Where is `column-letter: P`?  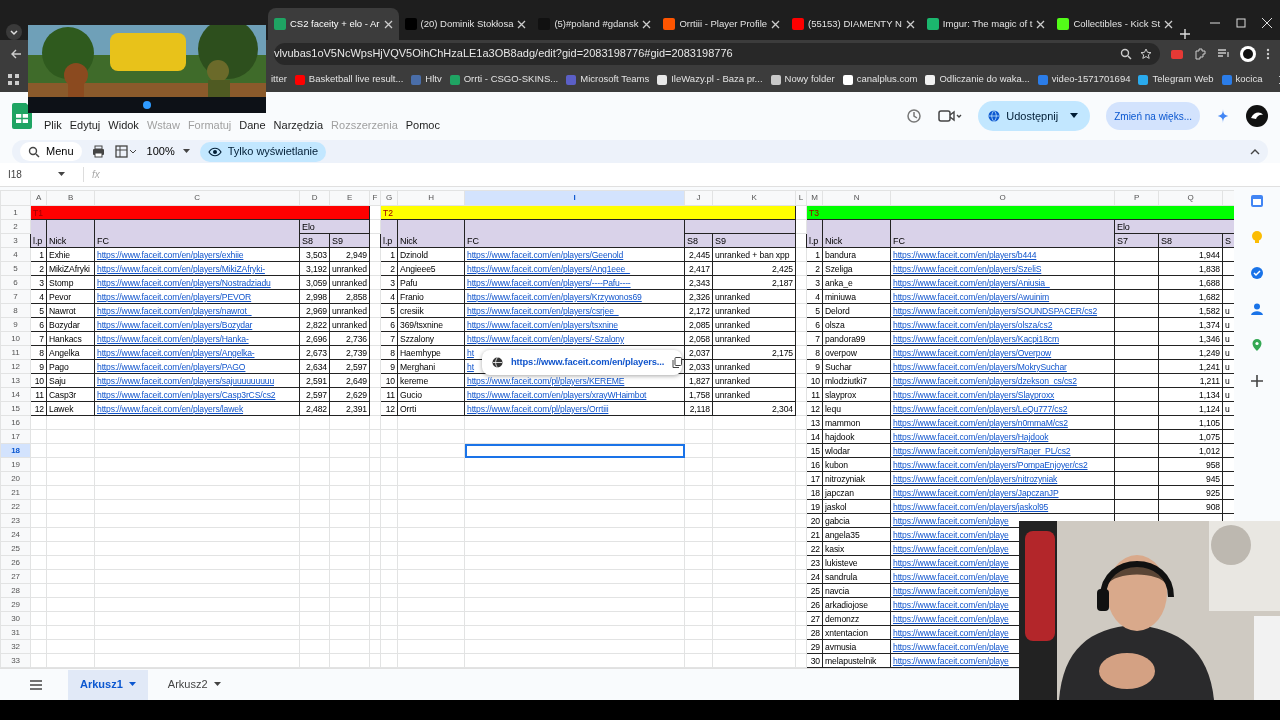 column-letter: P is located at coordinates (1136, 198).